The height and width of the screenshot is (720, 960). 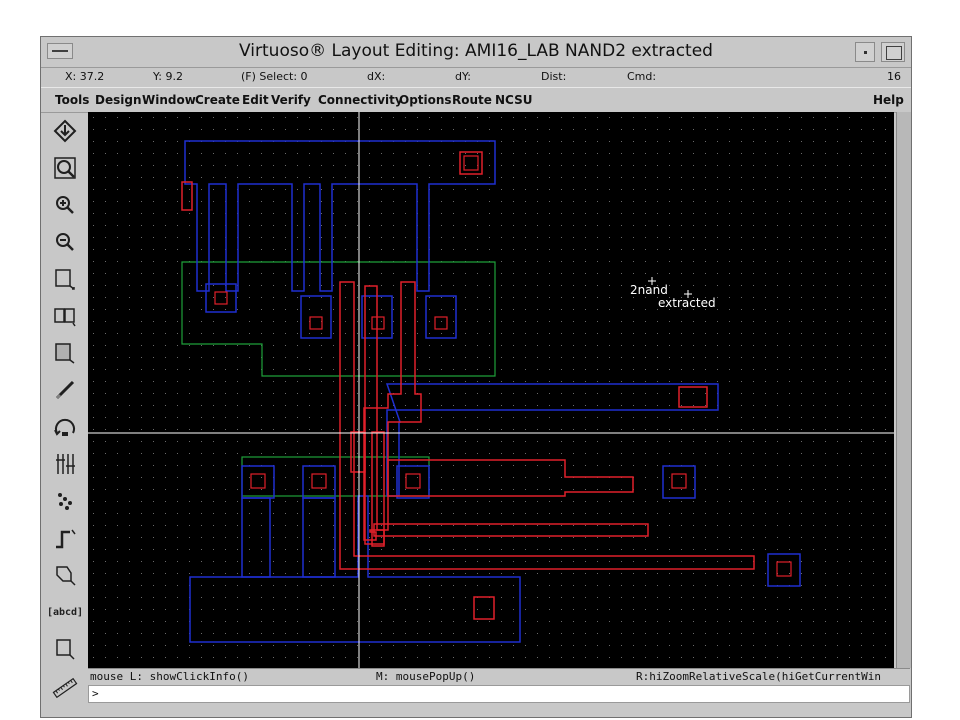 What do you see at coordinates (426, 676) in the screenshot?
I see `mouse-middle-hint: M: mousePopUp()` at bounding box center [426, 676].